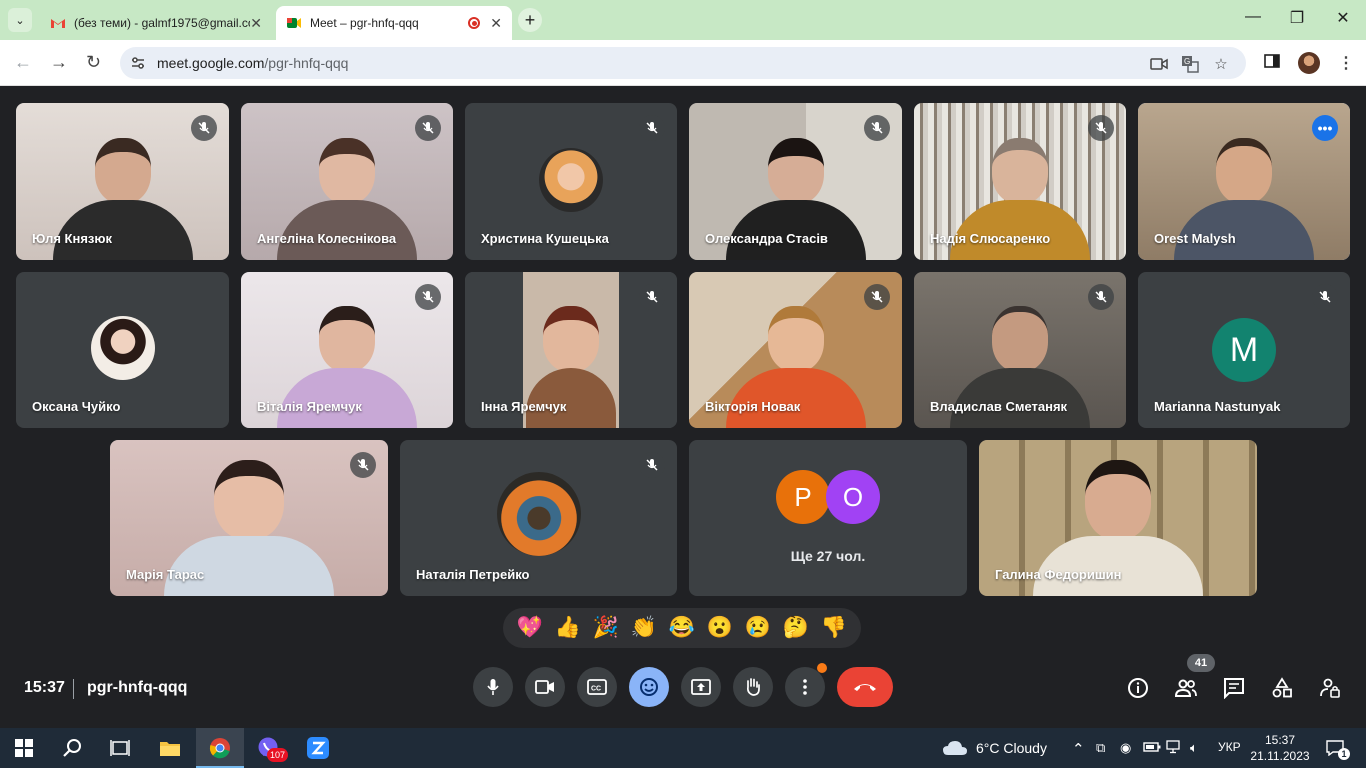 This screenshot has height=768, width=1366. I want to click on back-icon: ←, so click(23, 62).